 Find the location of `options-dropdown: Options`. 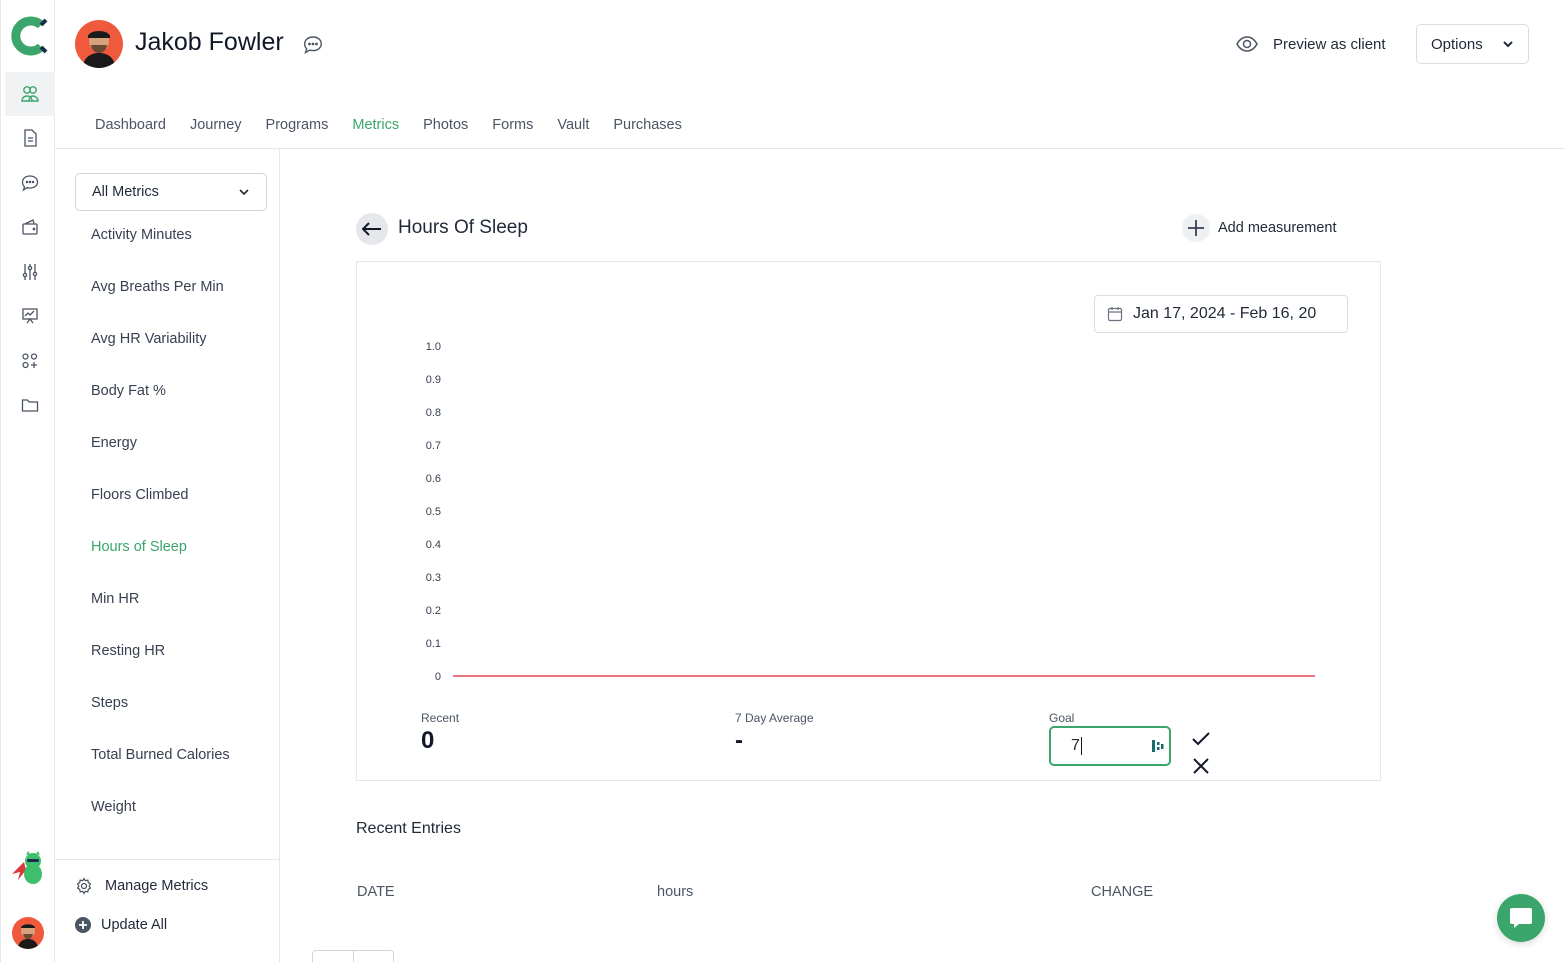

options-dropdown: Options is located at coordinates (1472, 44).